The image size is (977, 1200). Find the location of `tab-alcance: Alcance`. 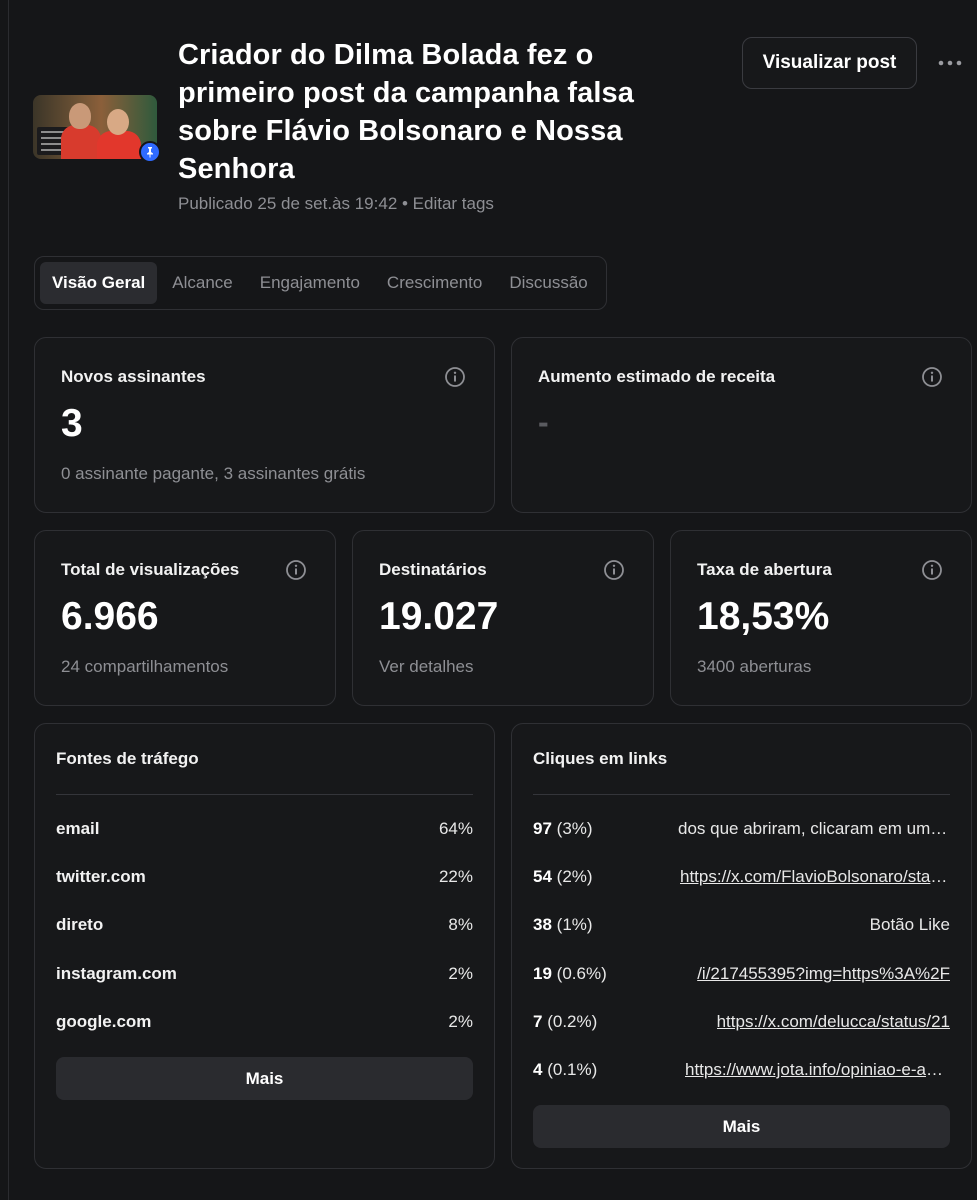

tab-alcance: Alcance is located at coordinates (202, 283).